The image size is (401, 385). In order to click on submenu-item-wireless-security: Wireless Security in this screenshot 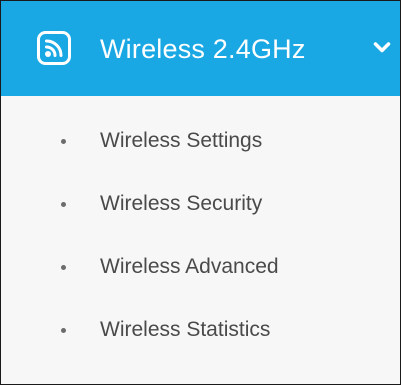, I will do `click(200, 204)`.